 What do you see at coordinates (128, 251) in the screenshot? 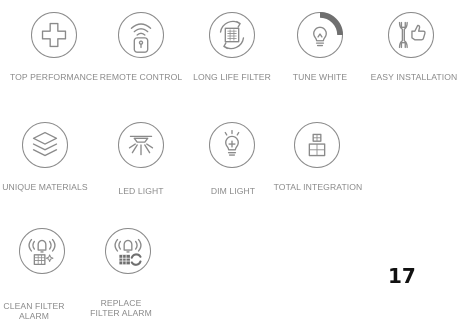
I see `alarm-replace-filter-icon` at bounding box center [128, 251].